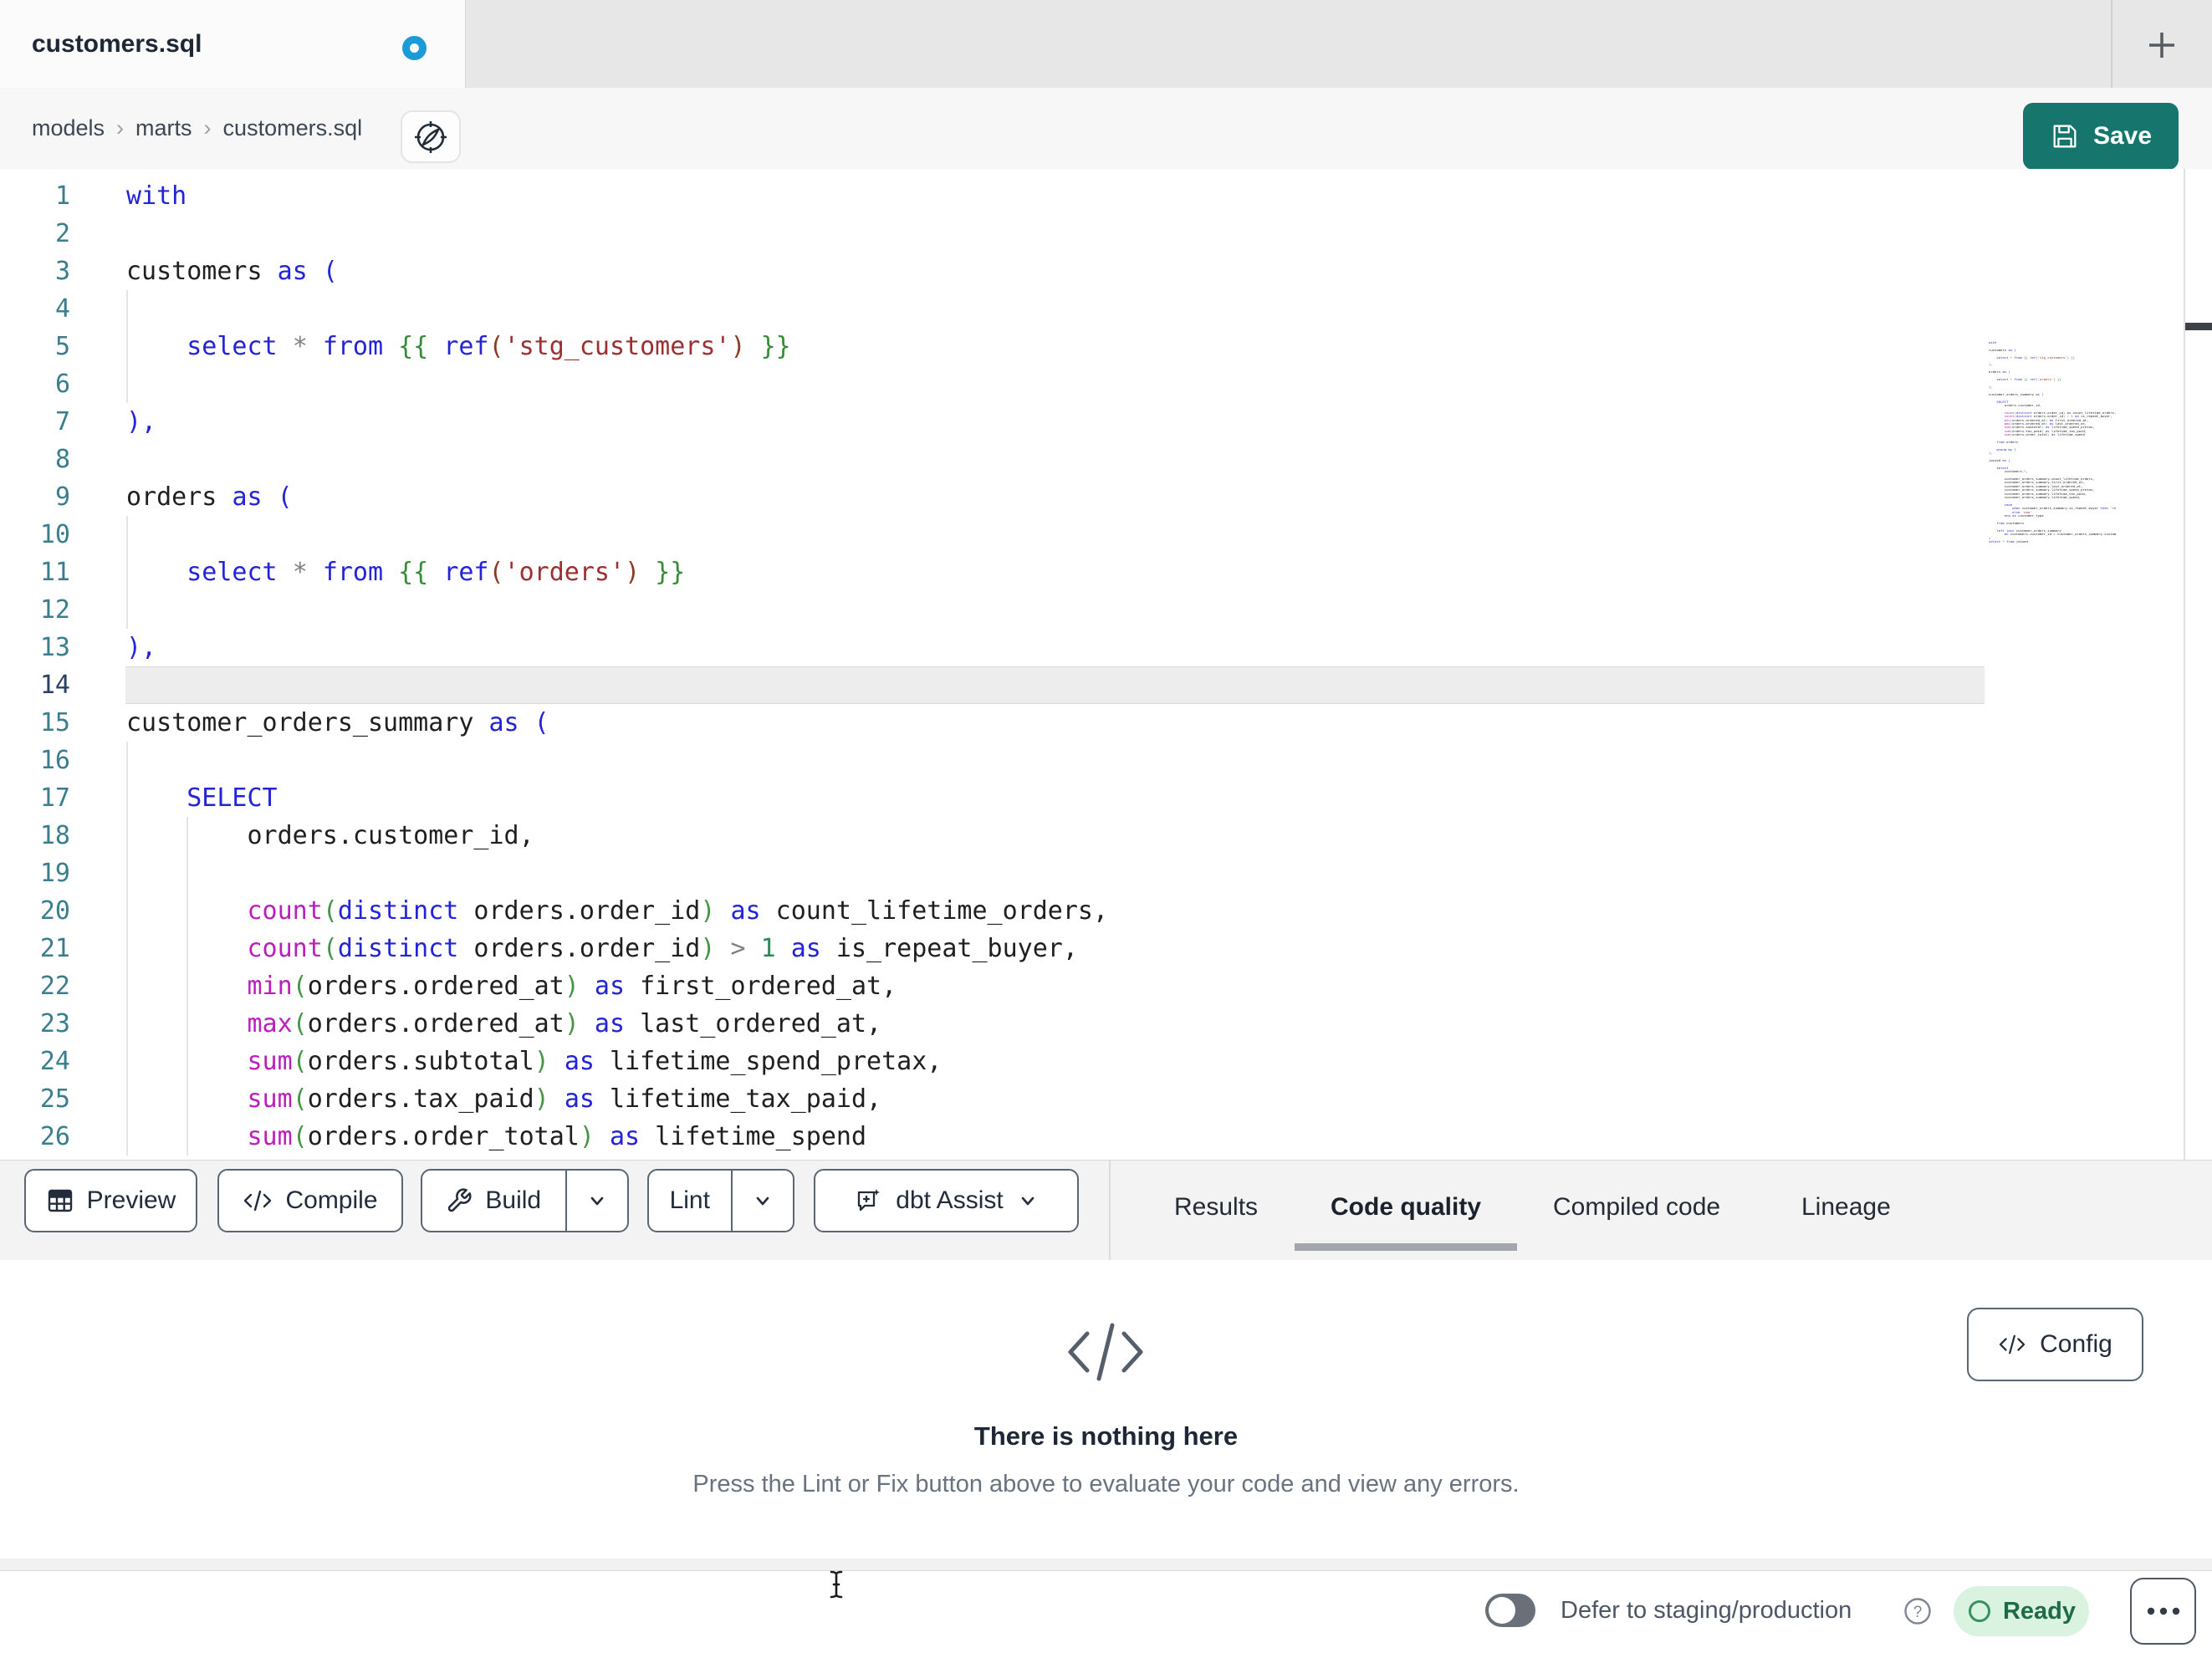  I want to click on build-split-button: Build, so click(525, 1200).